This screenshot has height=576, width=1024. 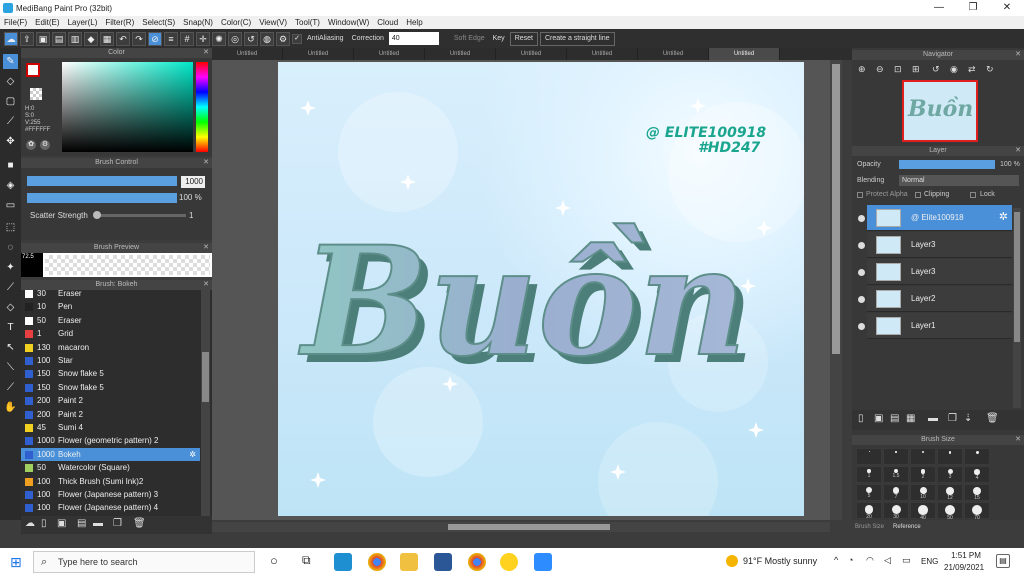 I want to click on brush-size-cell: 15, so click(x=977, y=492).